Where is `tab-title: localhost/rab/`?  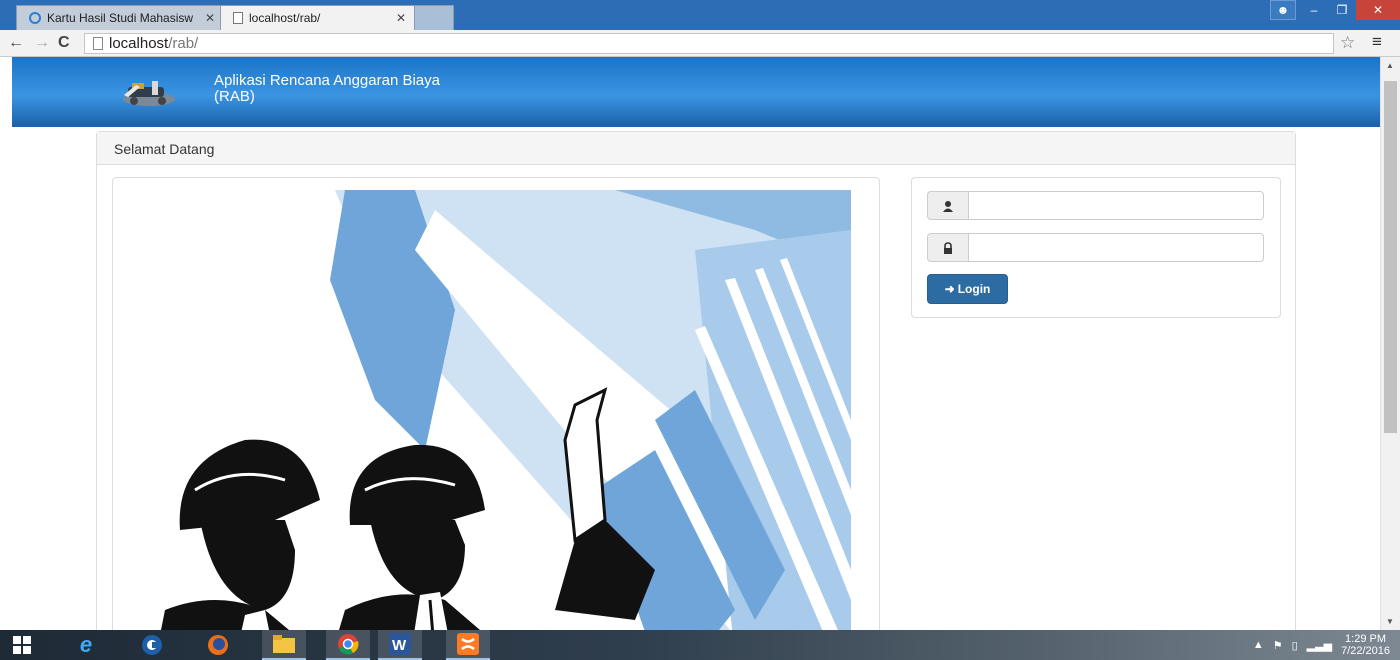
tab-title: localhost/rab/ is located at coordinates (285, 18).